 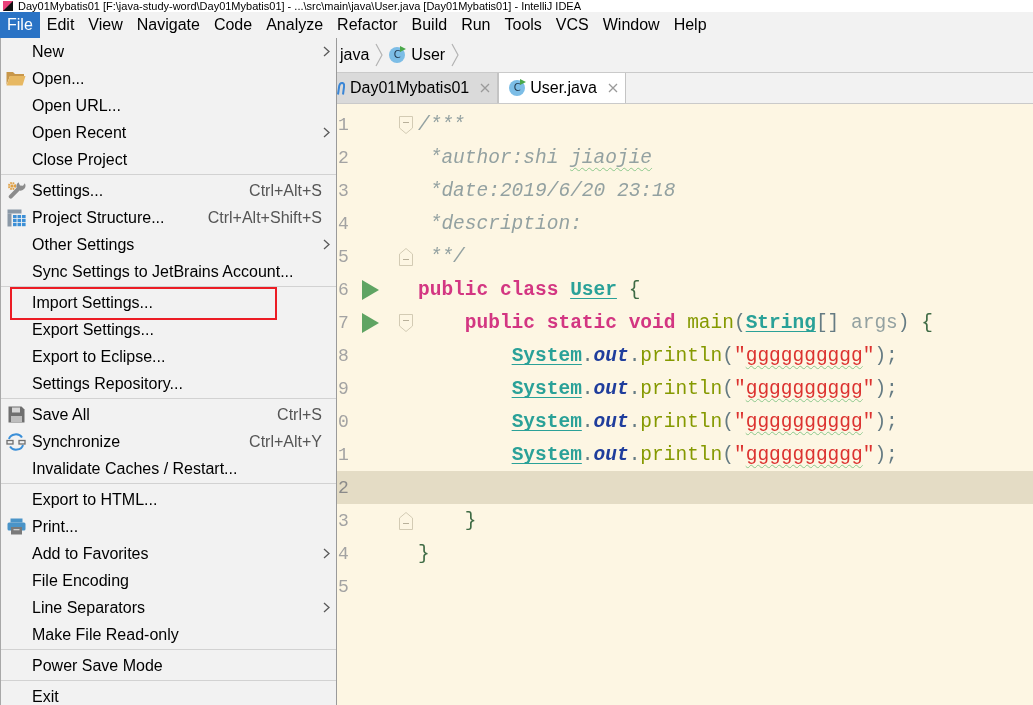 I want to click on code-line: *description:, so click(x=505, y=223).